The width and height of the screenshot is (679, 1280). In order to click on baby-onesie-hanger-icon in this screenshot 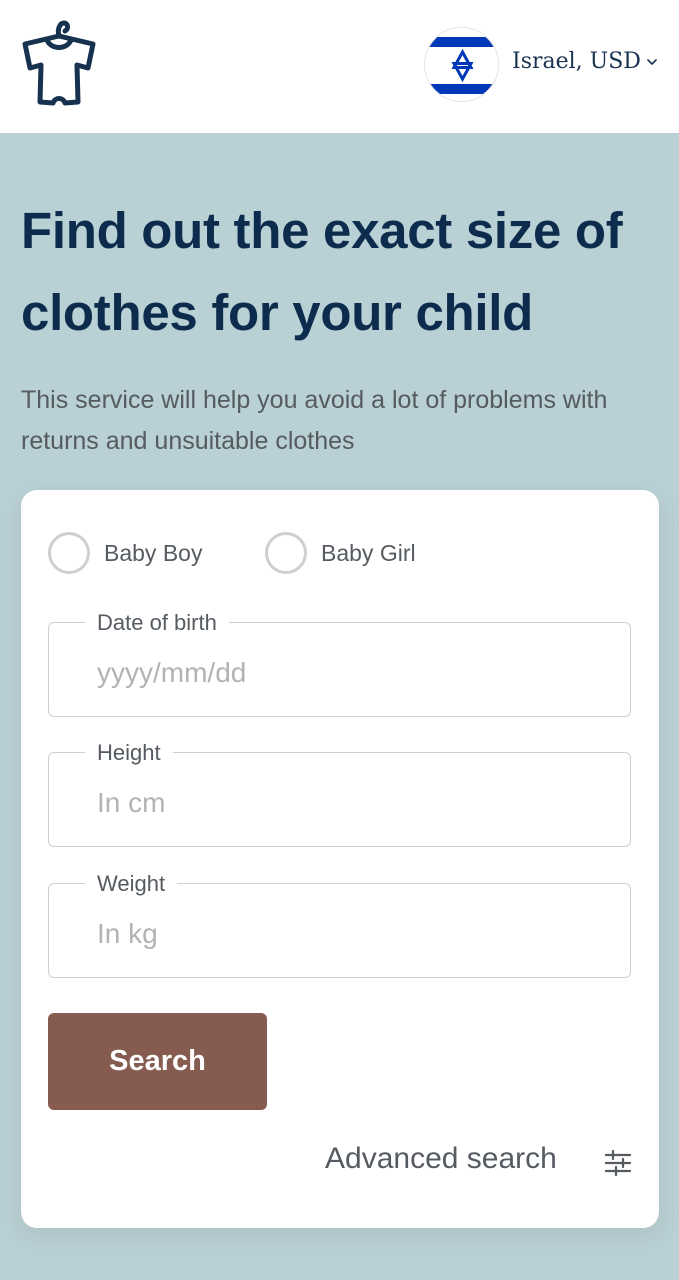, I will do `click(59, 64)`.